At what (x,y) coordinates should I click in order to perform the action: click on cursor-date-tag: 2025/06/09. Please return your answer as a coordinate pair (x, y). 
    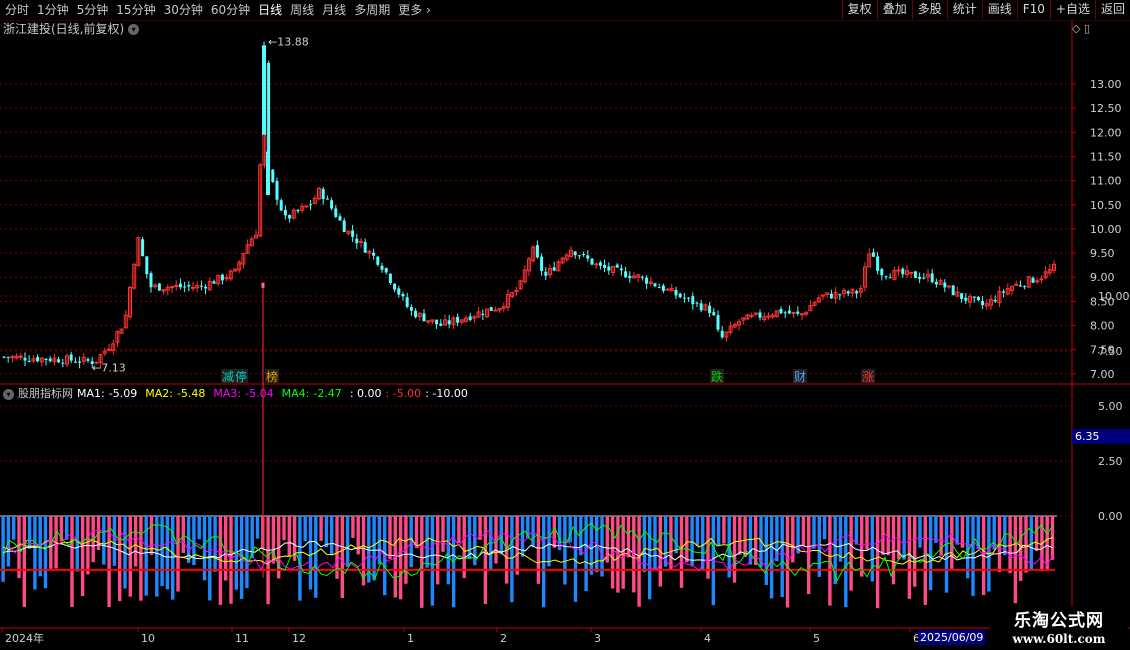
    Looking at the image, I should click on (952, 637).